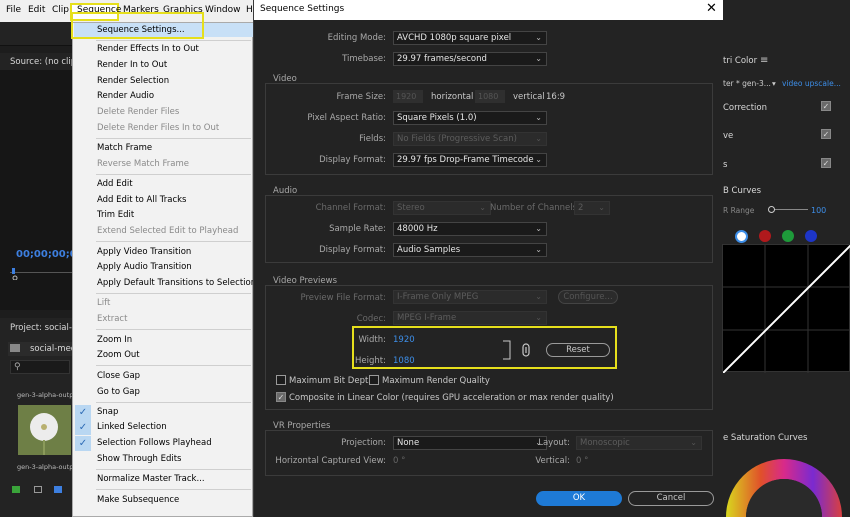 Image resolution: width=850 pixels, height=517 pixels. I want to click on preview-file-format-label: Preview File Format:, so click(343, 298).